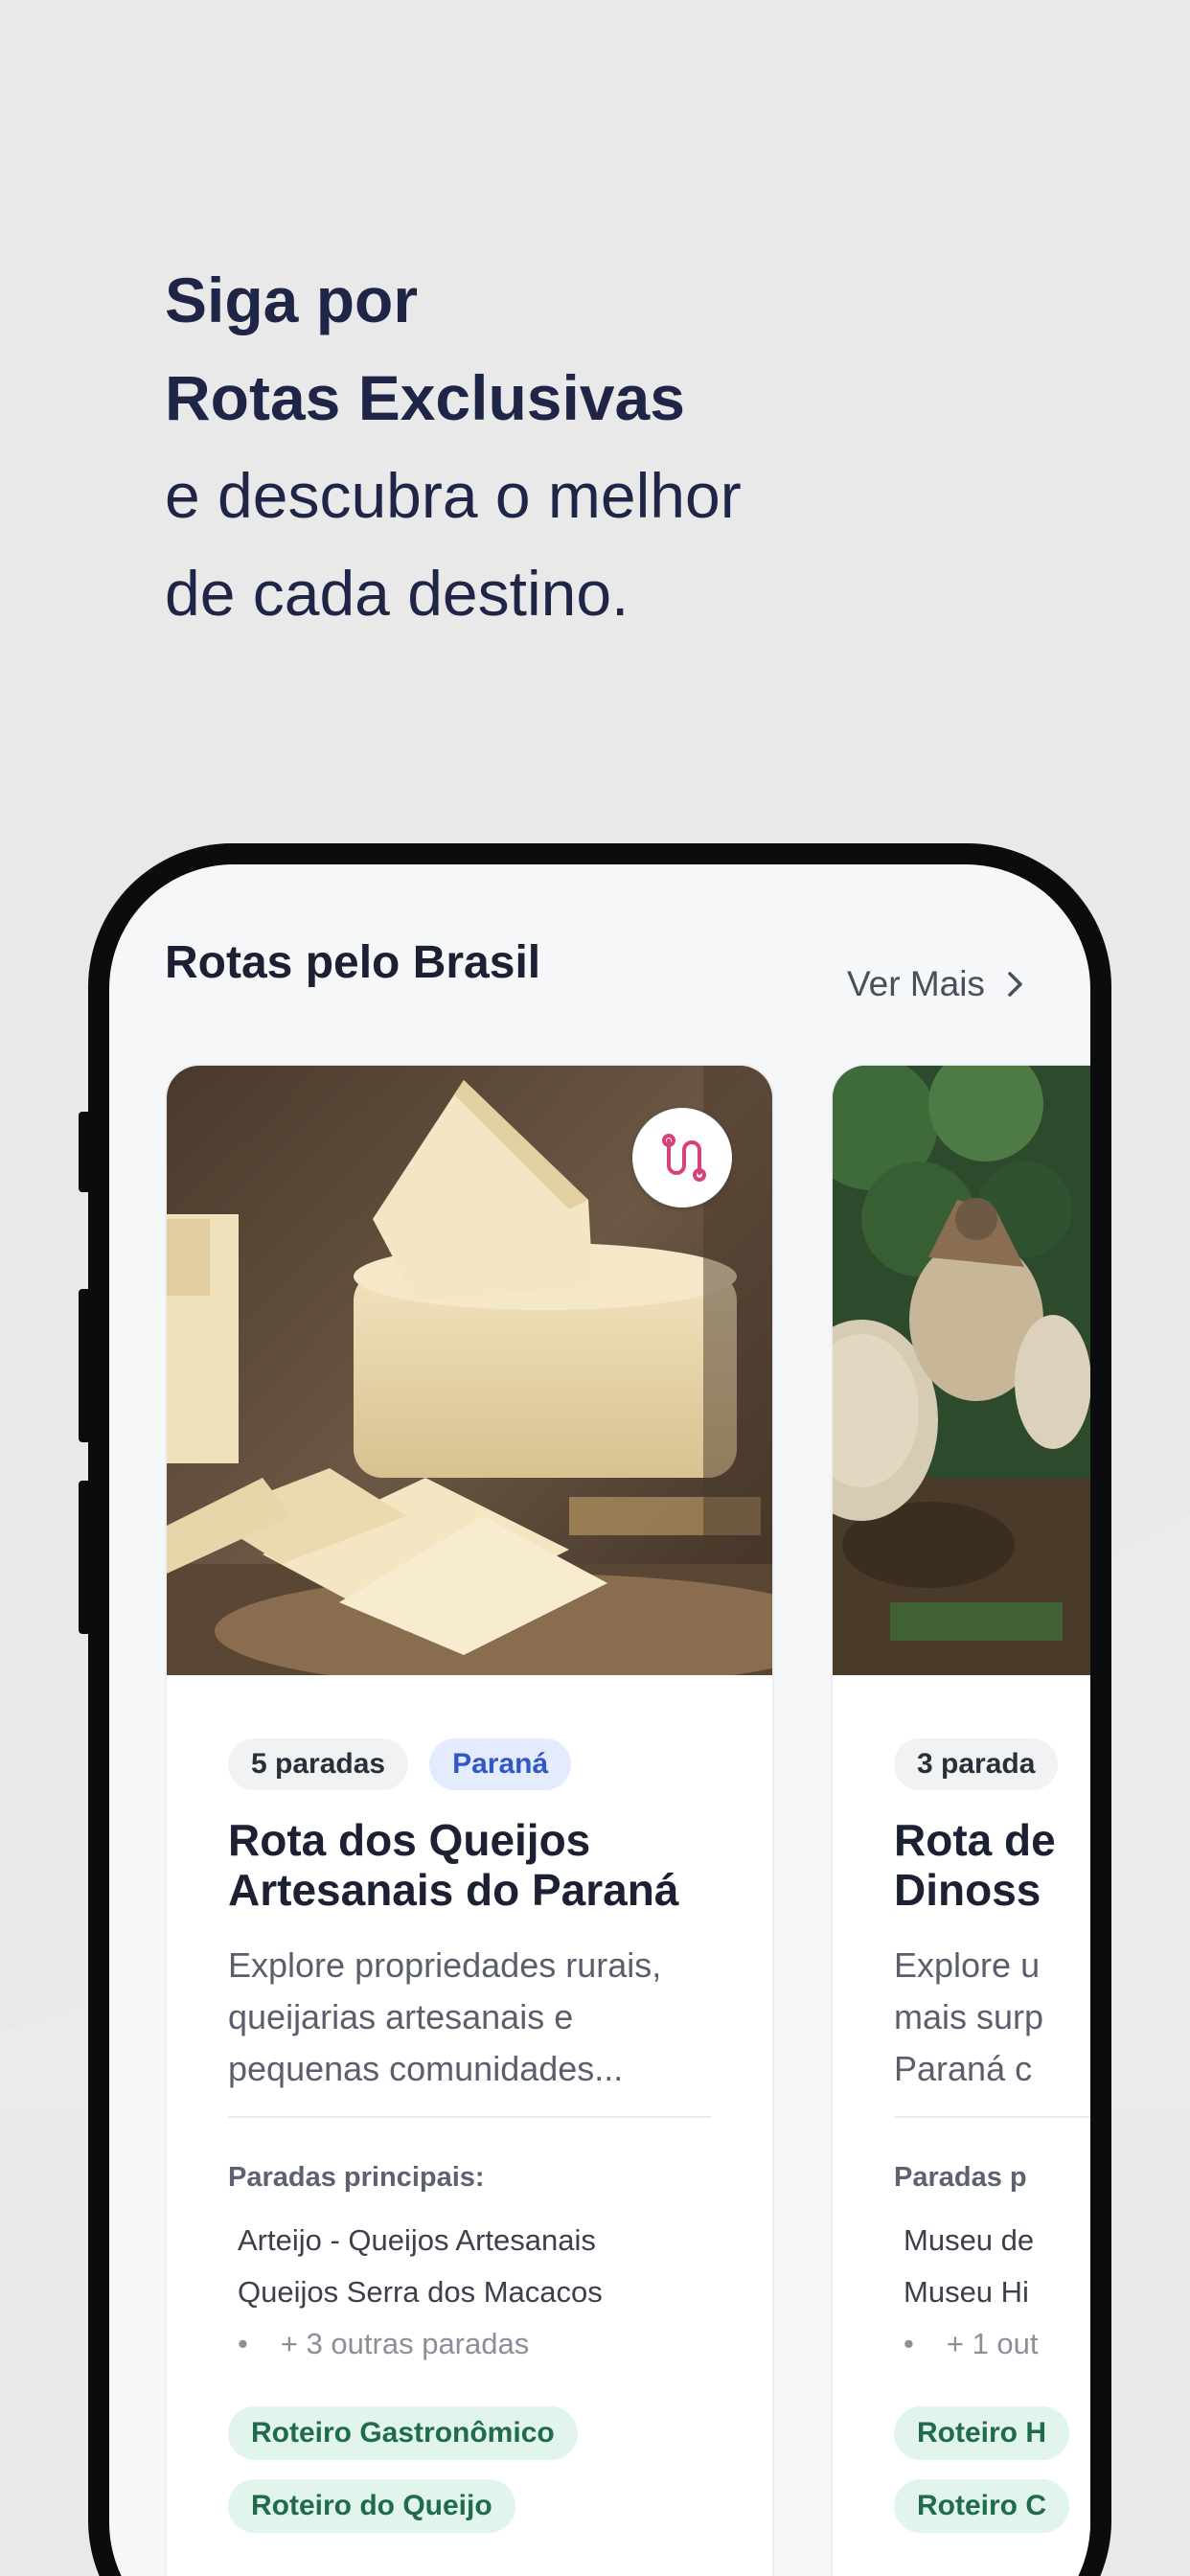  What do you see at coordinates (975, 1865) in the screenshot?
I see `route-title: Rota de Dinoss` at bounding box center [975, 1865].